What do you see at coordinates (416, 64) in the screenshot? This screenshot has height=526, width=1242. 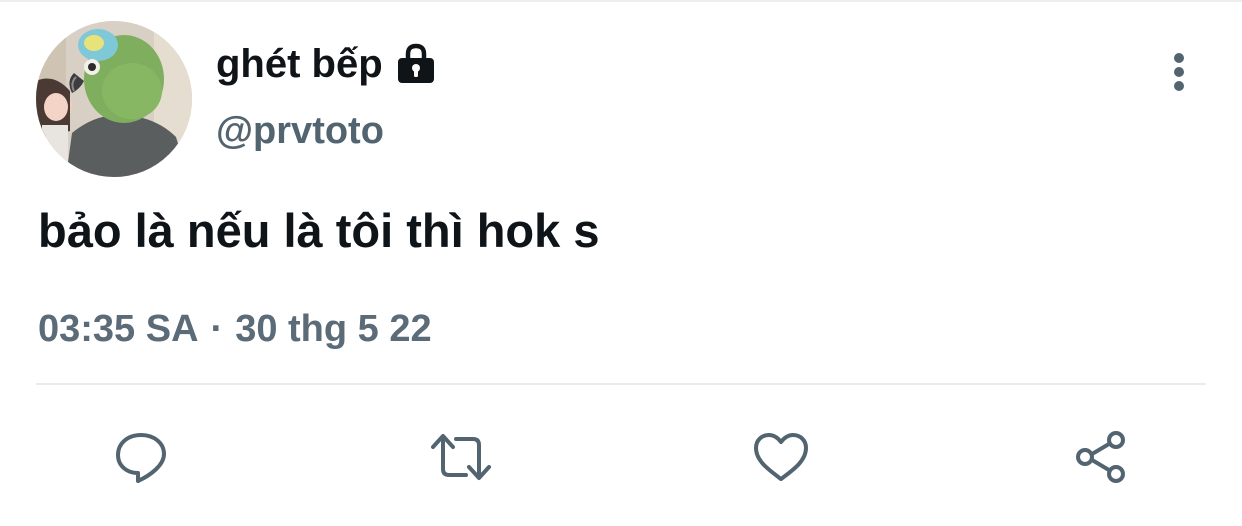 I see `lock-icon` at bounding box center [416, 64].